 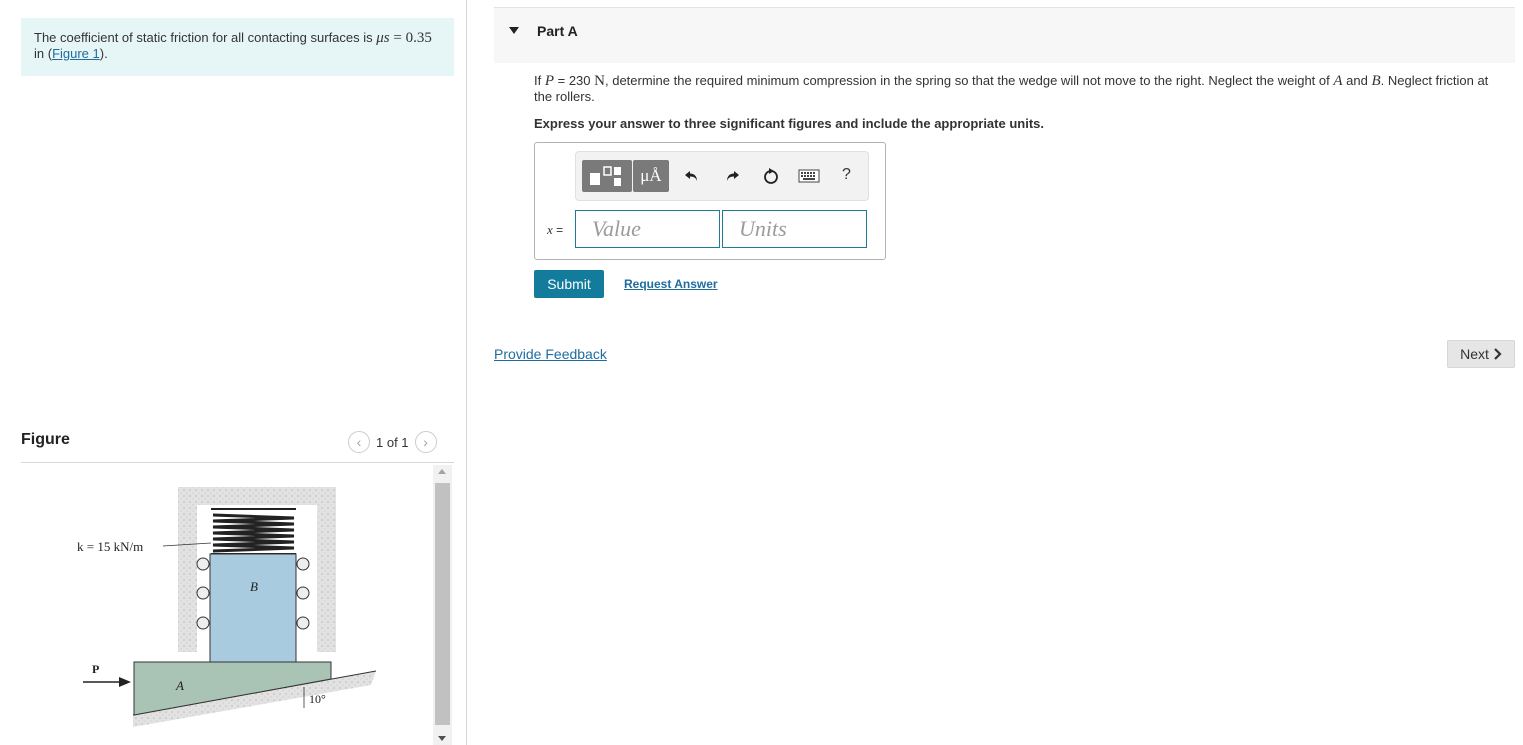 I want to click on redo-icon, so click(x=732, y=176).